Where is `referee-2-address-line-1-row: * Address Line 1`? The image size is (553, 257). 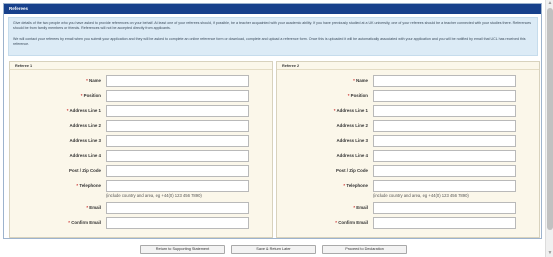
referee-2-address-line-1-row: * Address Line 1 is located at coordinates (408, 111).